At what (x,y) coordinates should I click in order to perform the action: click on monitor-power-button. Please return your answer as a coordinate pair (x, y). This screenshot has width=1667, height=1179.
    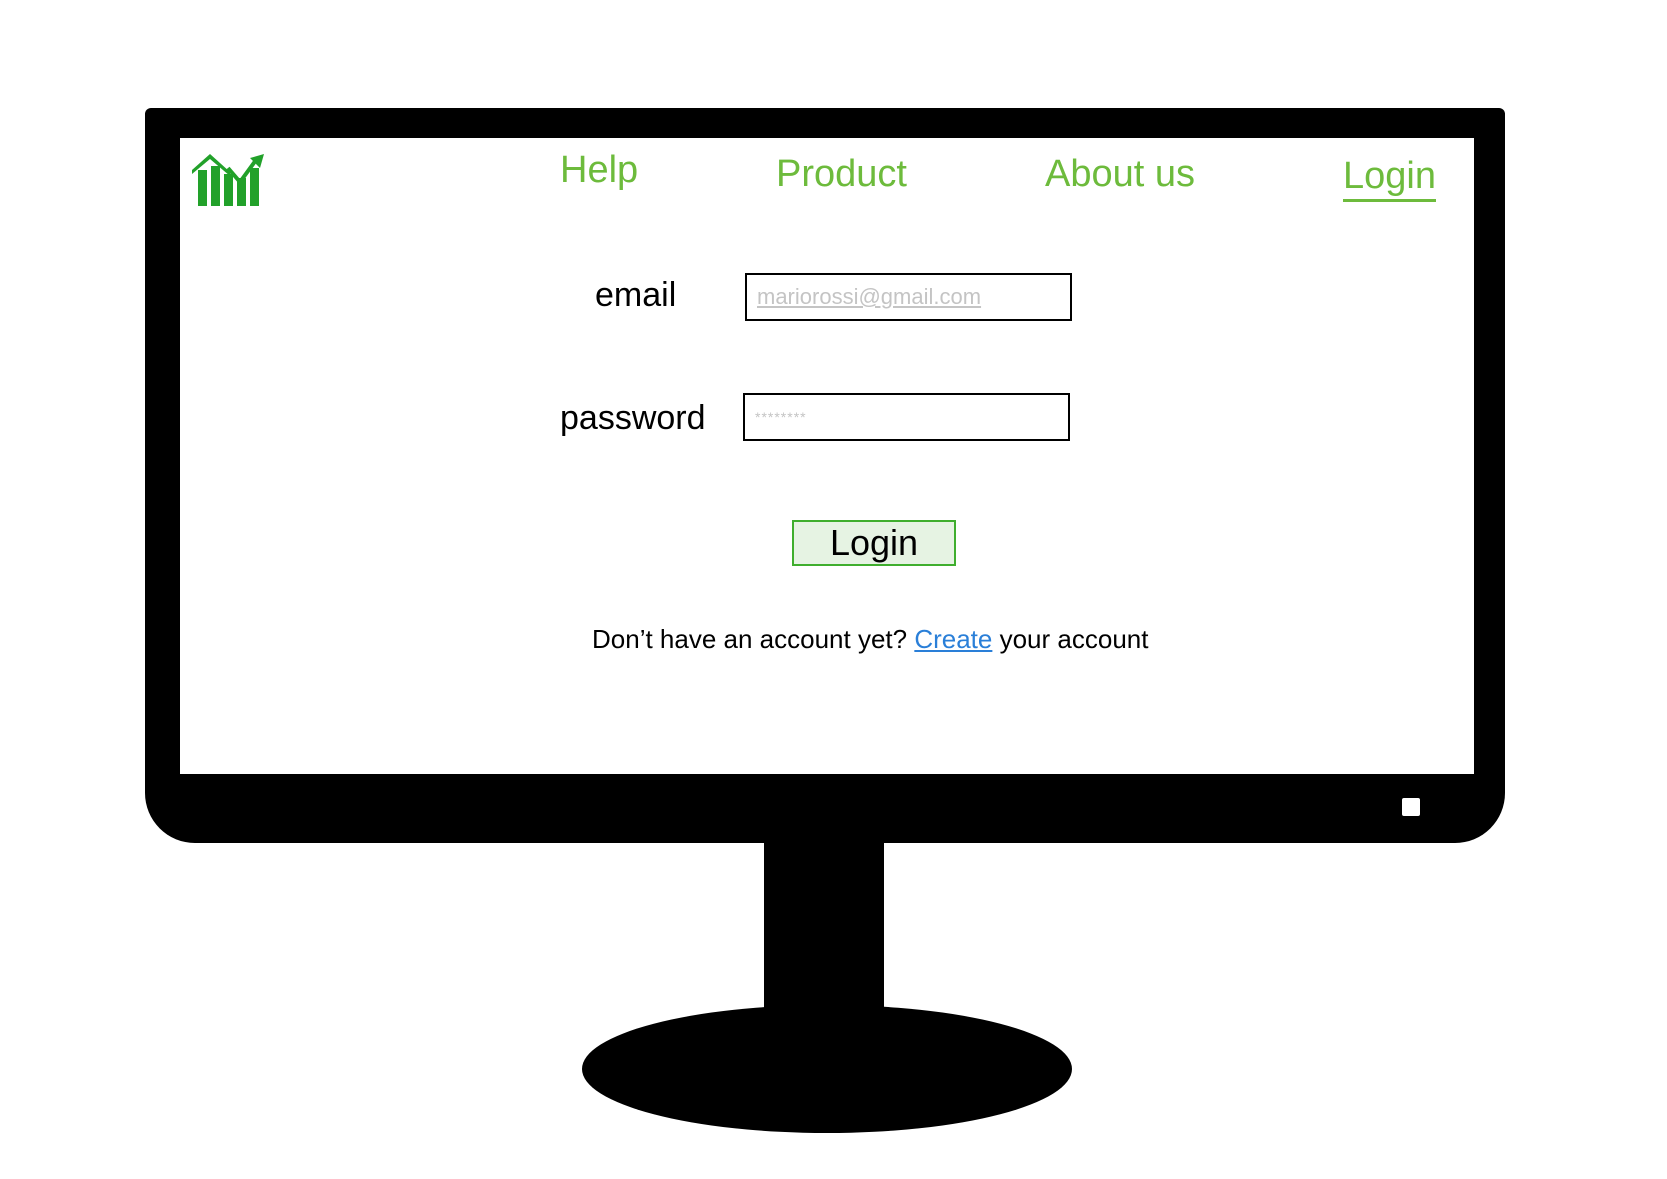
    Looking at the image, I should click on (1411, 807).